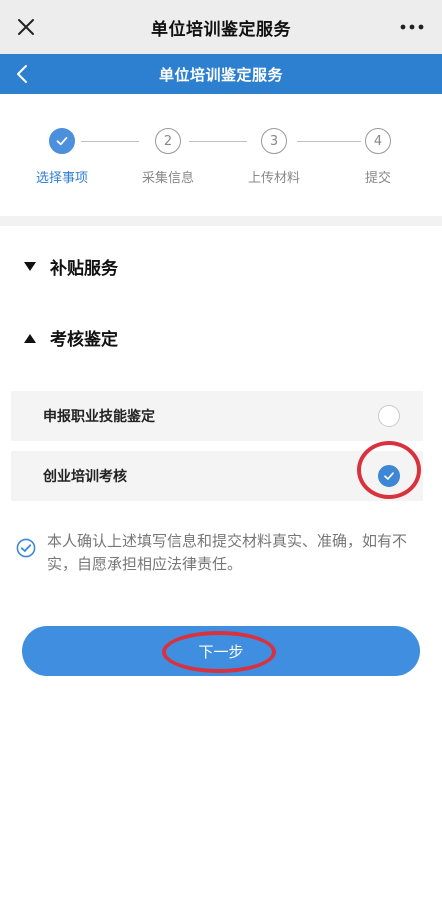 This screenshot has height=917, width=442. What do you see at coordinates (168, 141) in the screenshot?
I see `step-number: 2` at bounding box center [168, 141].